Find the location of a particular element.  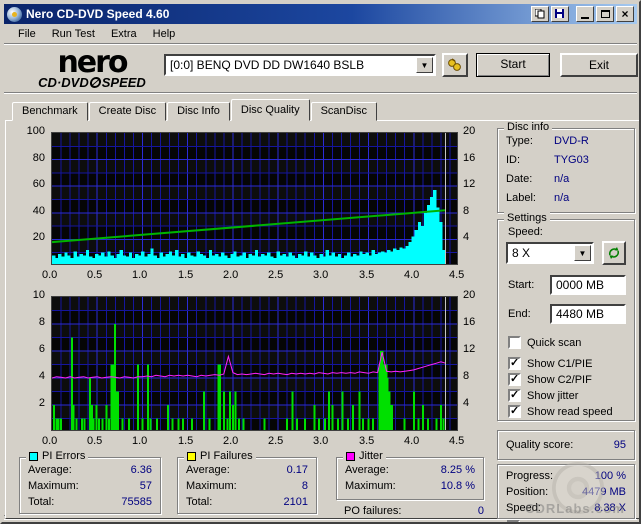

tab-benchmark: Benchmark is located at coordinates (50, 111).